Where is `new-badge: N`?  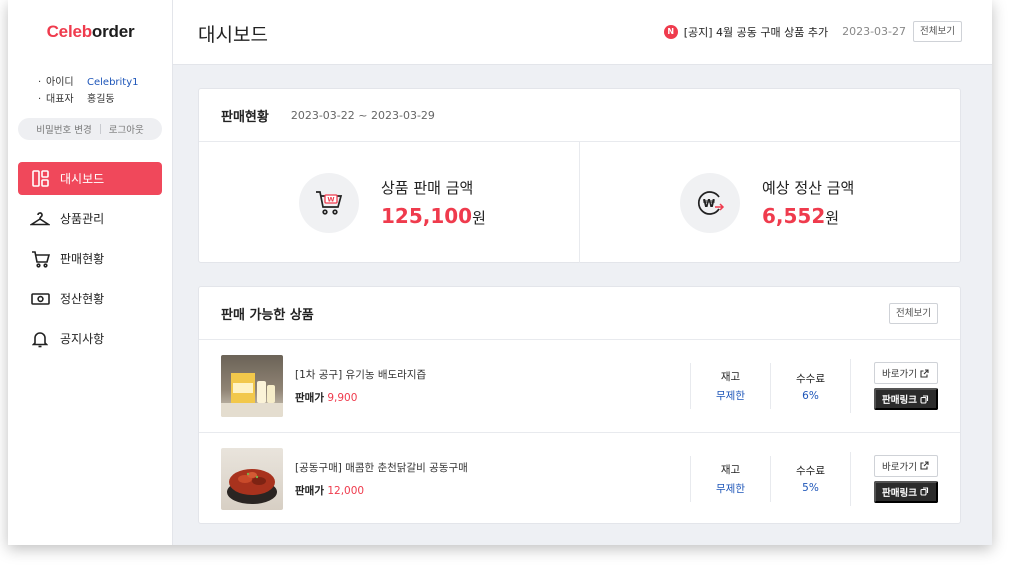 new-badge: N is located at coordinates (670, 31).